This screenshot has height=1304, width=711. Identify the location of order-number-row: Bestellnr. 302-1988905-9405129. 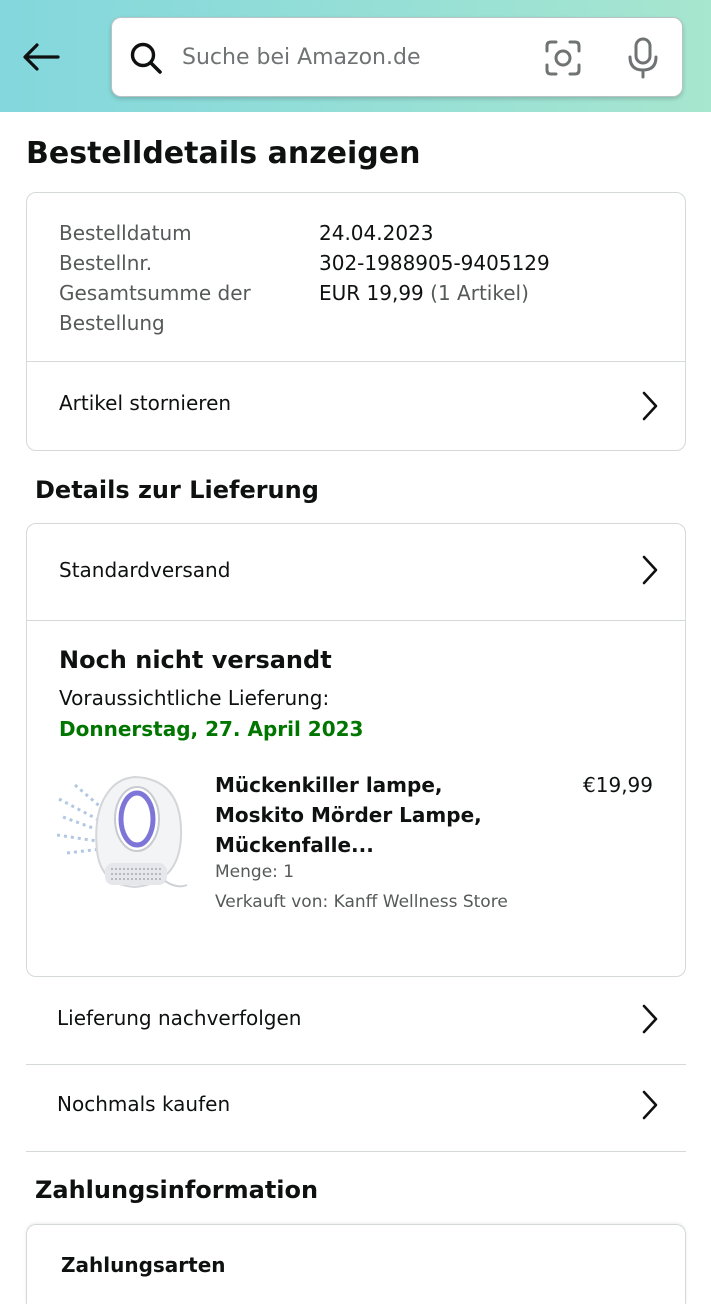
(359, 263).